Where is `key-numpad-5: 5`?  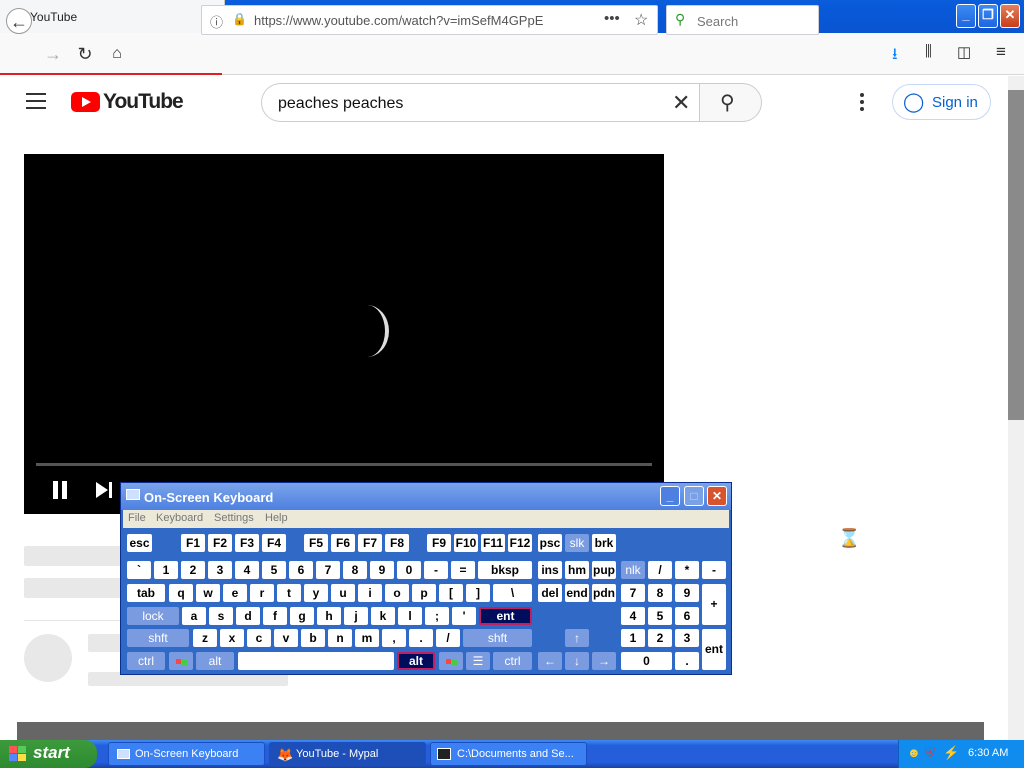
key-numpad-5: 5 is located at coordinates (660, 616).